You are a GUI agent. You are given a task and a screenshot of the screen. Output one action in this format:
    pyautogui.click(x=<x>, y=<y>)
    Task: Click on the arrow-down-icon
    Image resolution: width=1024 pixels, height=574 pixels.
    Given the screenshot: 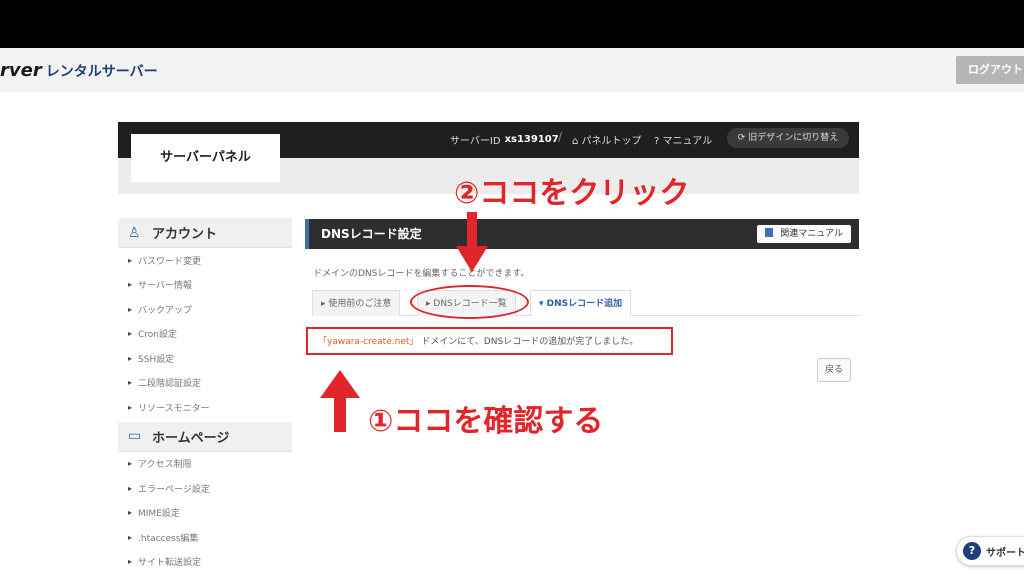 What is the action you would take?
    pyautogui.click(x=472, y=243)
    